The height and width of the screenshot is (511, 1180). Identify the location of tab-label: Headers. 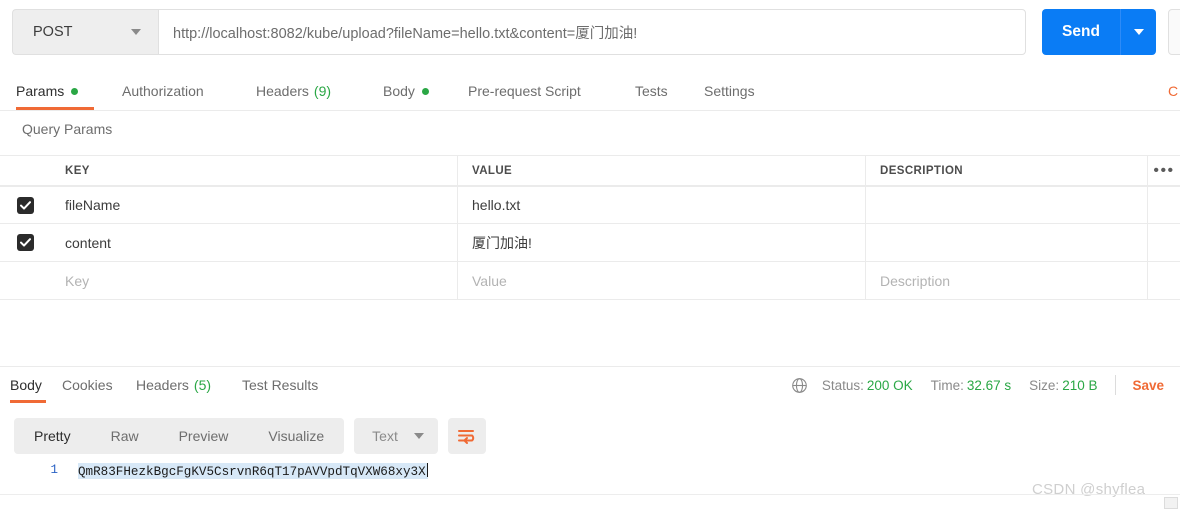
(282, 91).